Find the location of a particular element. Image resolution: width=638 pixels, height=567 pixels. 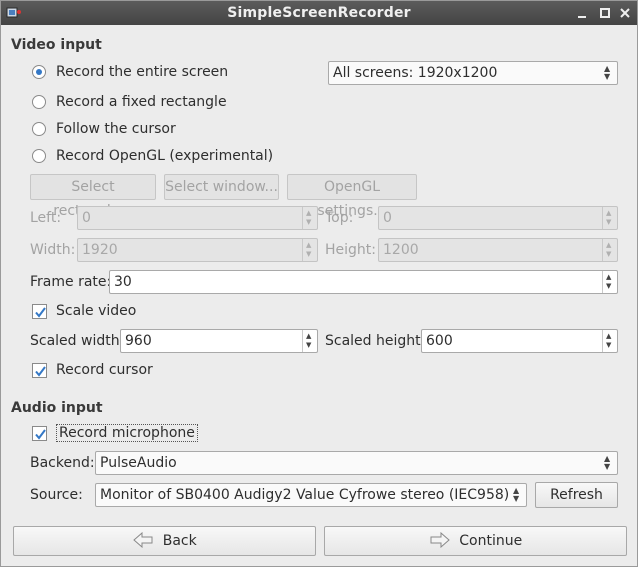

record-cursor-checkbox: Record cursor is located at coordinates (92, 370).